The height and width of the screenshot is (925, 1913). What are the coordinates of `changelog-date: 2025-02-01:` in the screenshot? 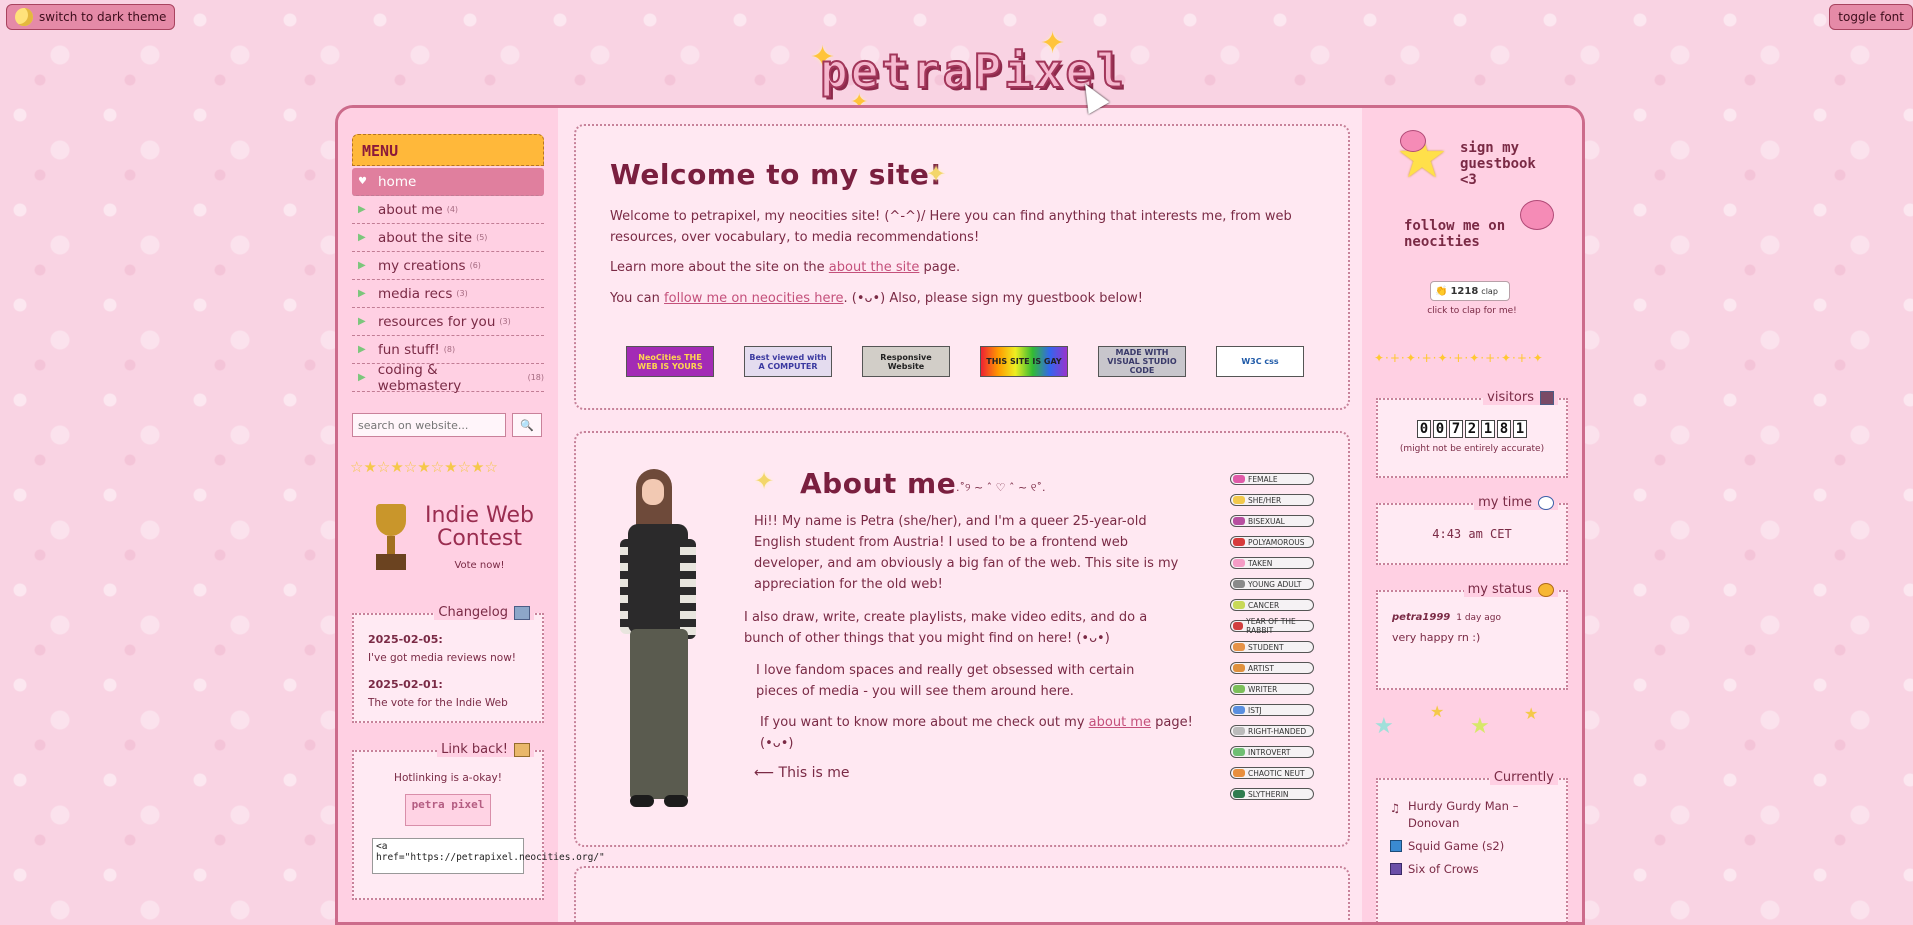 It's located at (405, 684).